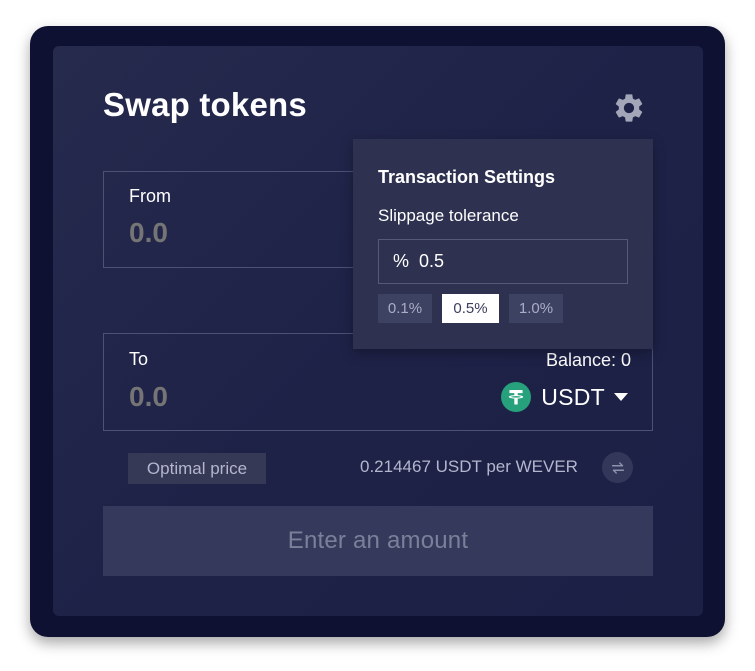 The width and height of the screenshot is (755, 671). What do you see at coordinates (229, 397) in the screenshot?
I see `to-amount-input` at bounding box center [229, 397].